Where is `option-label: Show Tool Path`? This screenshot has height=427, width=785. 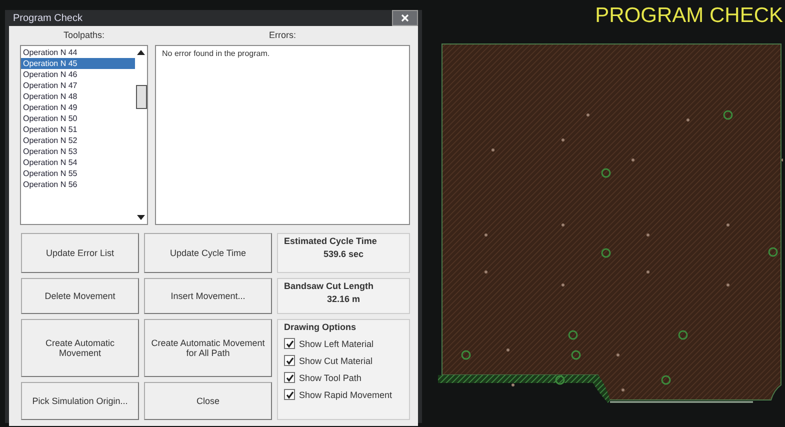 option-label: Show Tool Path is located at coordinates (330, 377).